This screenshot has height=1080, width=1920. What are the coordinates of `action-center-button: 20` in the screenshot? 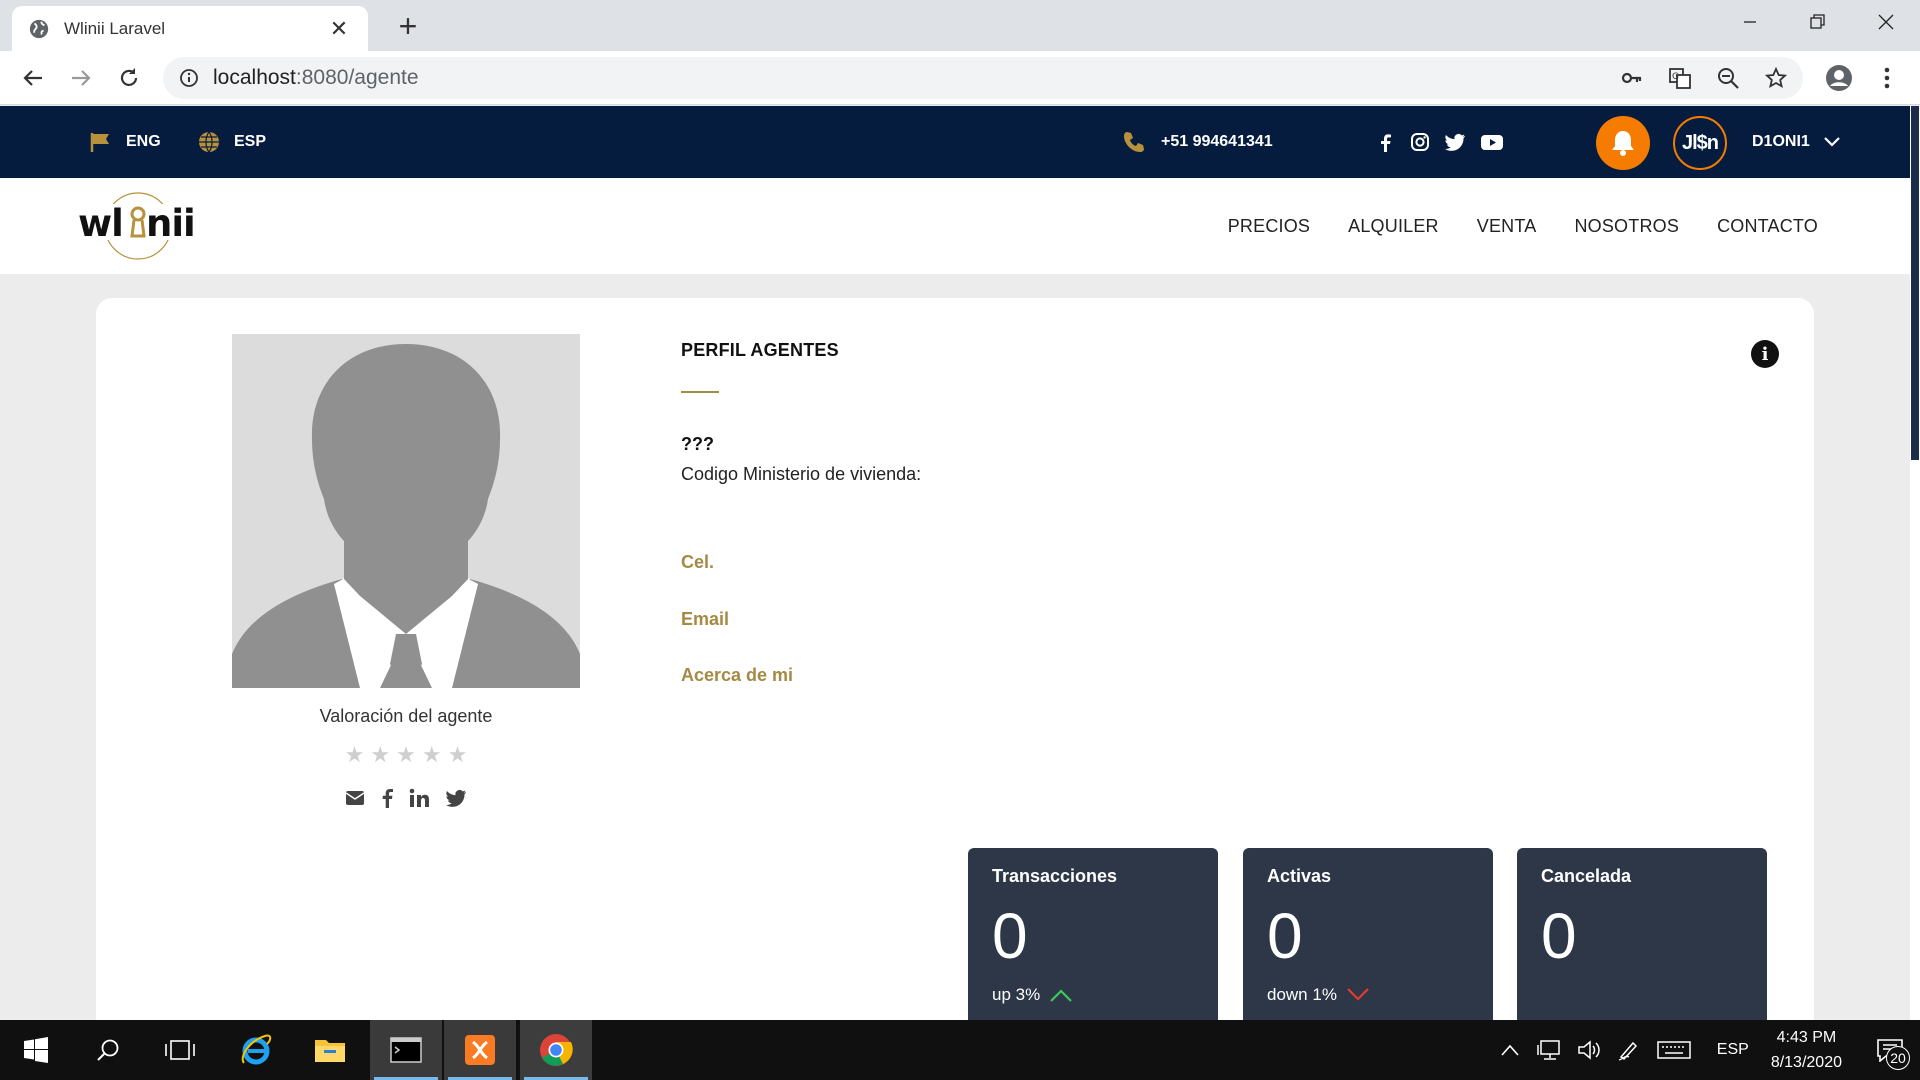 It's located at (1890, 1050).